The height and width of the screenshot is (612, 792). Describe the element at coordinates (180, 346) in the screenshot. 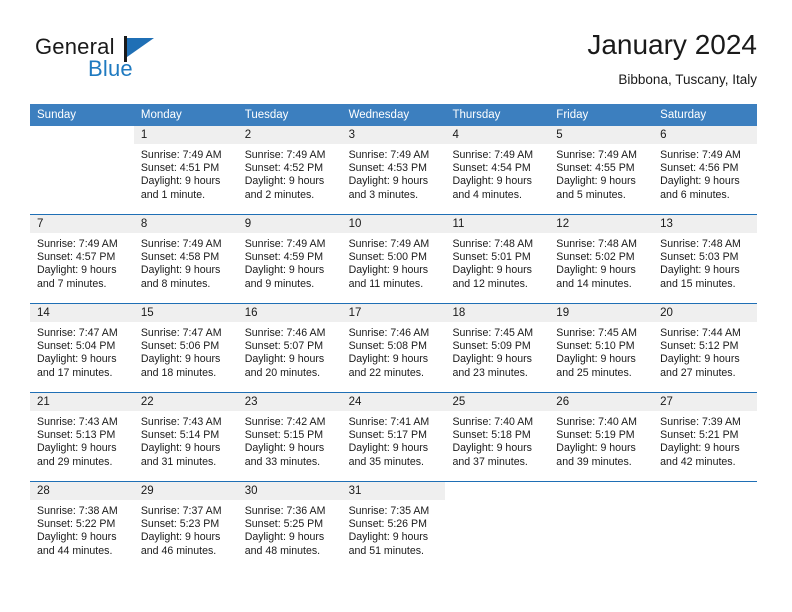

I see `sunset-text: Sunset: 5:06 PM` at that location.